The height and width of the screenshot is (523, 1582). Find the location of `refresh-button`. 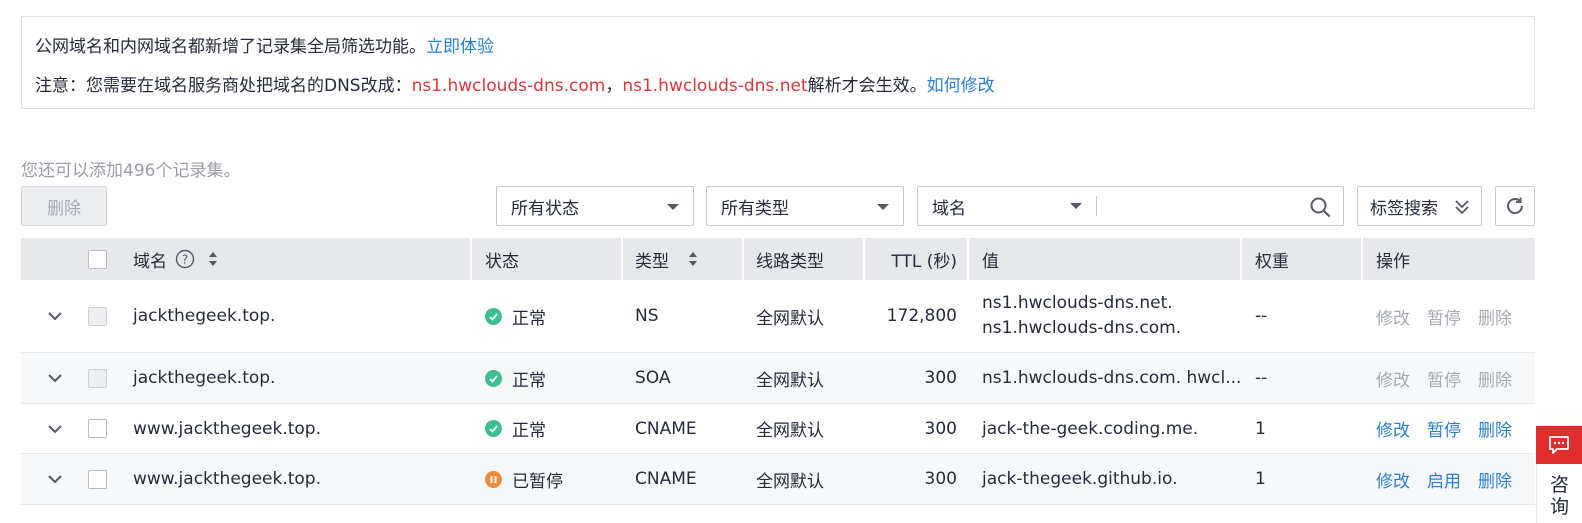

refresh-button is located at coordinates (1515, 206).